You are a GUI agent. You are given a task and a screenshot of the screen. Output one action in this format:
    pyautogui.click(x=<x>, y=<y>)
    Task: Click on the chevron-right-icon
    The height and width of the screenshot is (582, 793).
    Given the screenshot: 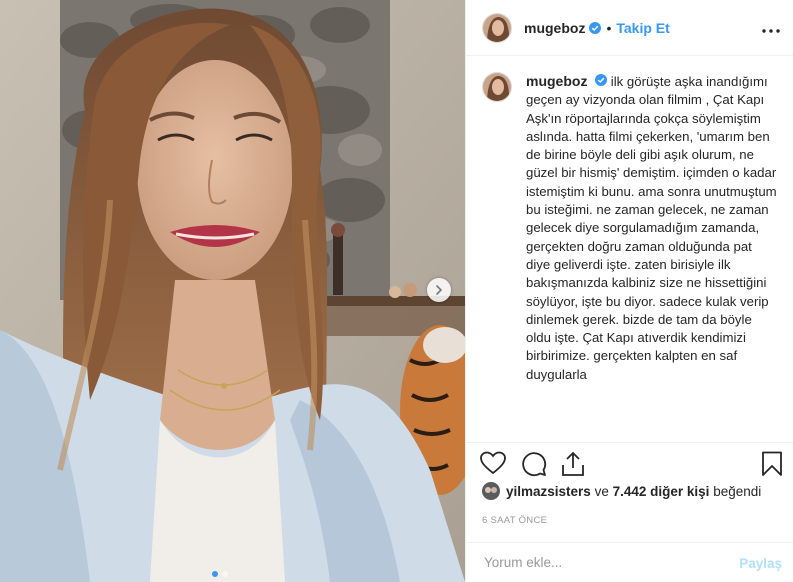 What is the action you would take?
    pyautogui.click(x=439, y=290)
    